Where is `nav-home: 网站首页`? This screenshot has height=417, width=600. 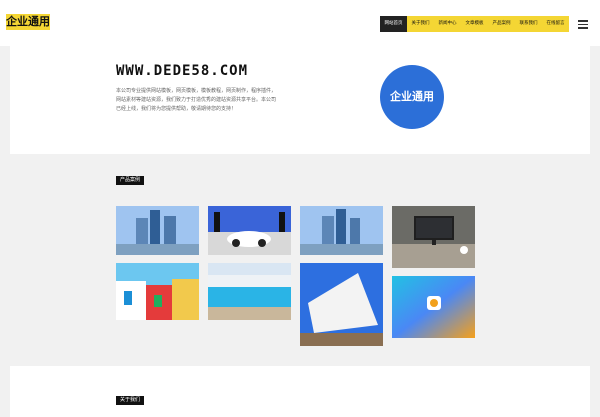
nav-home: 网站首页 is located at coordinates (393, 24).